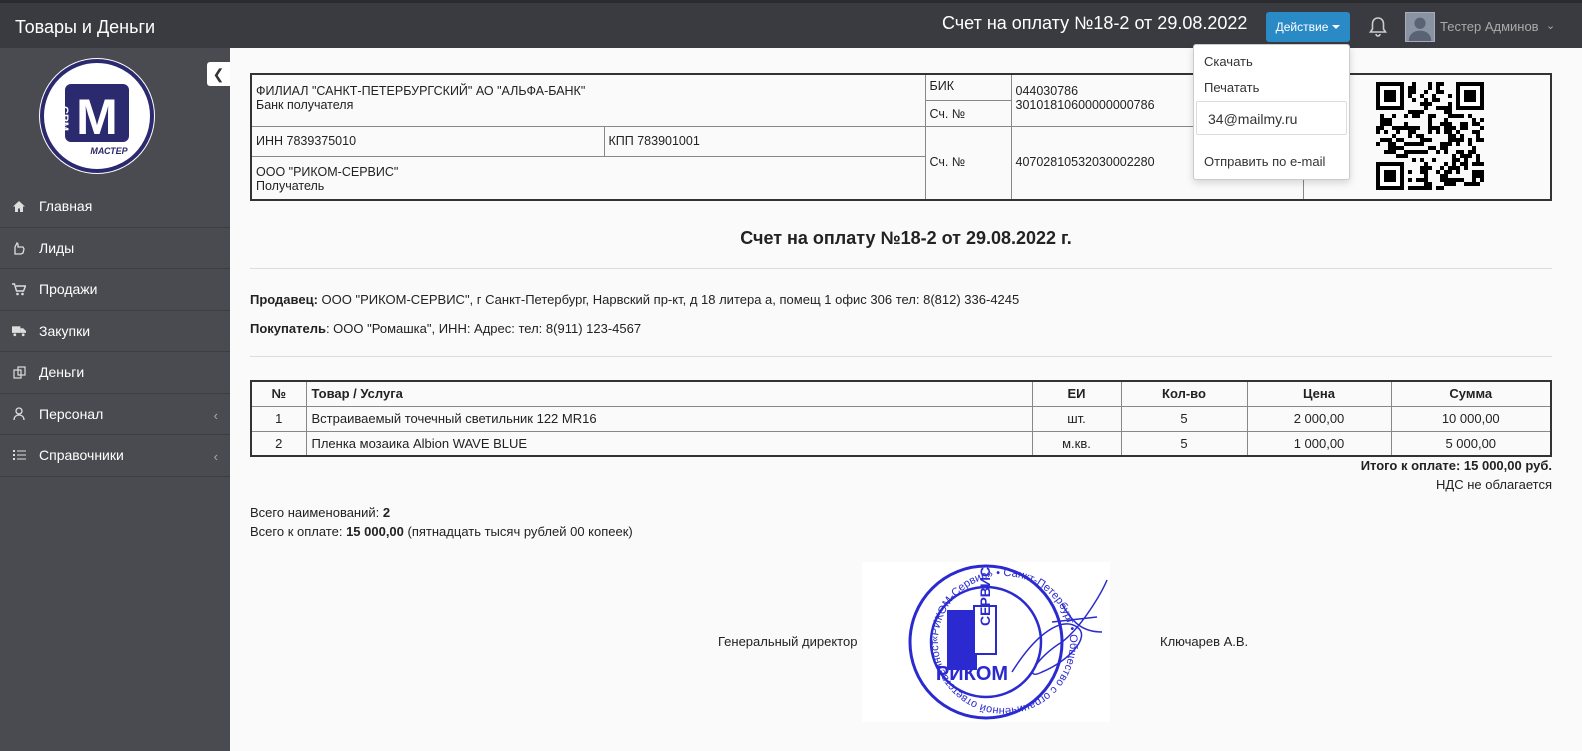 This screenshot has height=751, width=1582. Describe the element at coordinates (1076, 418) in the screenshot. I see `cell-unit: шт.` at that location.